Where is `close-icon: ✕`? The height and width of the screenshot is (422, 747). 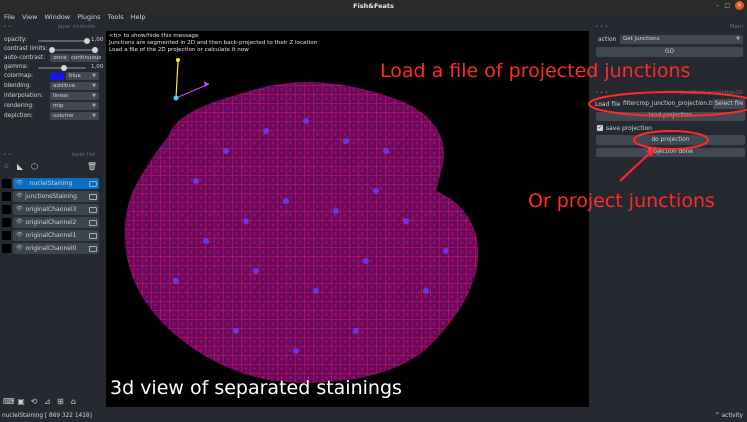 close-icon: ✕ is located at coordinates (739, 5).